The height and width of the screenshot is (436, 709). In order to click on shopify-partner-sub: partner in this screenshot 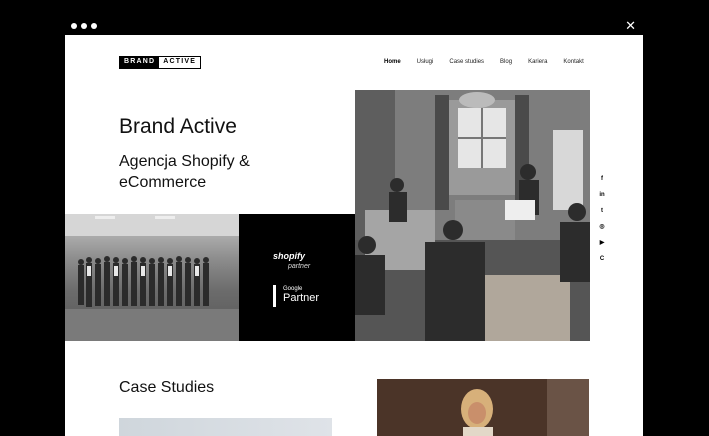, I will do `click(299, 266)`.